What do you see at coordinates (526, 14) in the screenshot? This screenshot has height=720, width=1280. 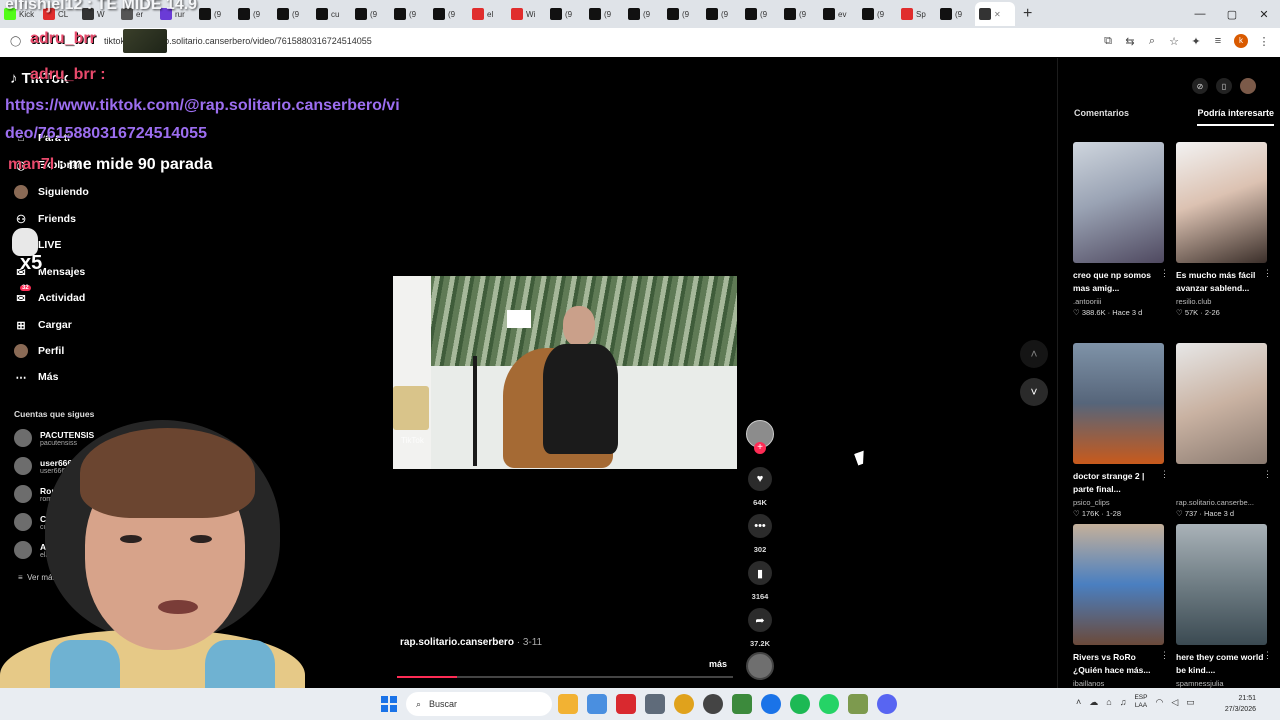 I see `browser-tab: Wi` at bounding box center [526, 14].